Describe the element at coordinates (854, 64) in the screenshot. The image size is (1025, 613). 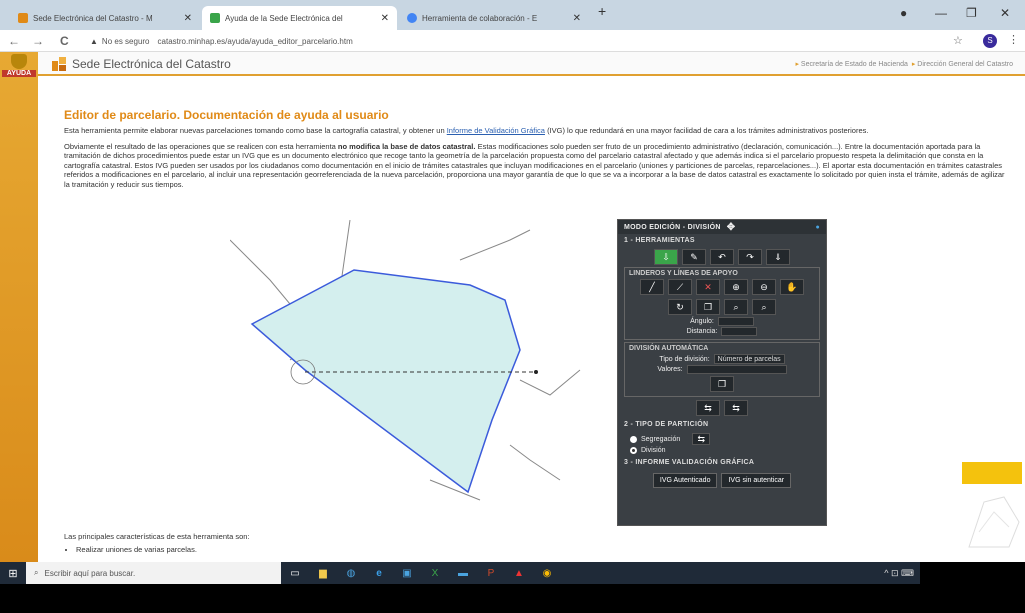
I see `link-secretaria: Secretaría de Estado de Hacienda` at that location.